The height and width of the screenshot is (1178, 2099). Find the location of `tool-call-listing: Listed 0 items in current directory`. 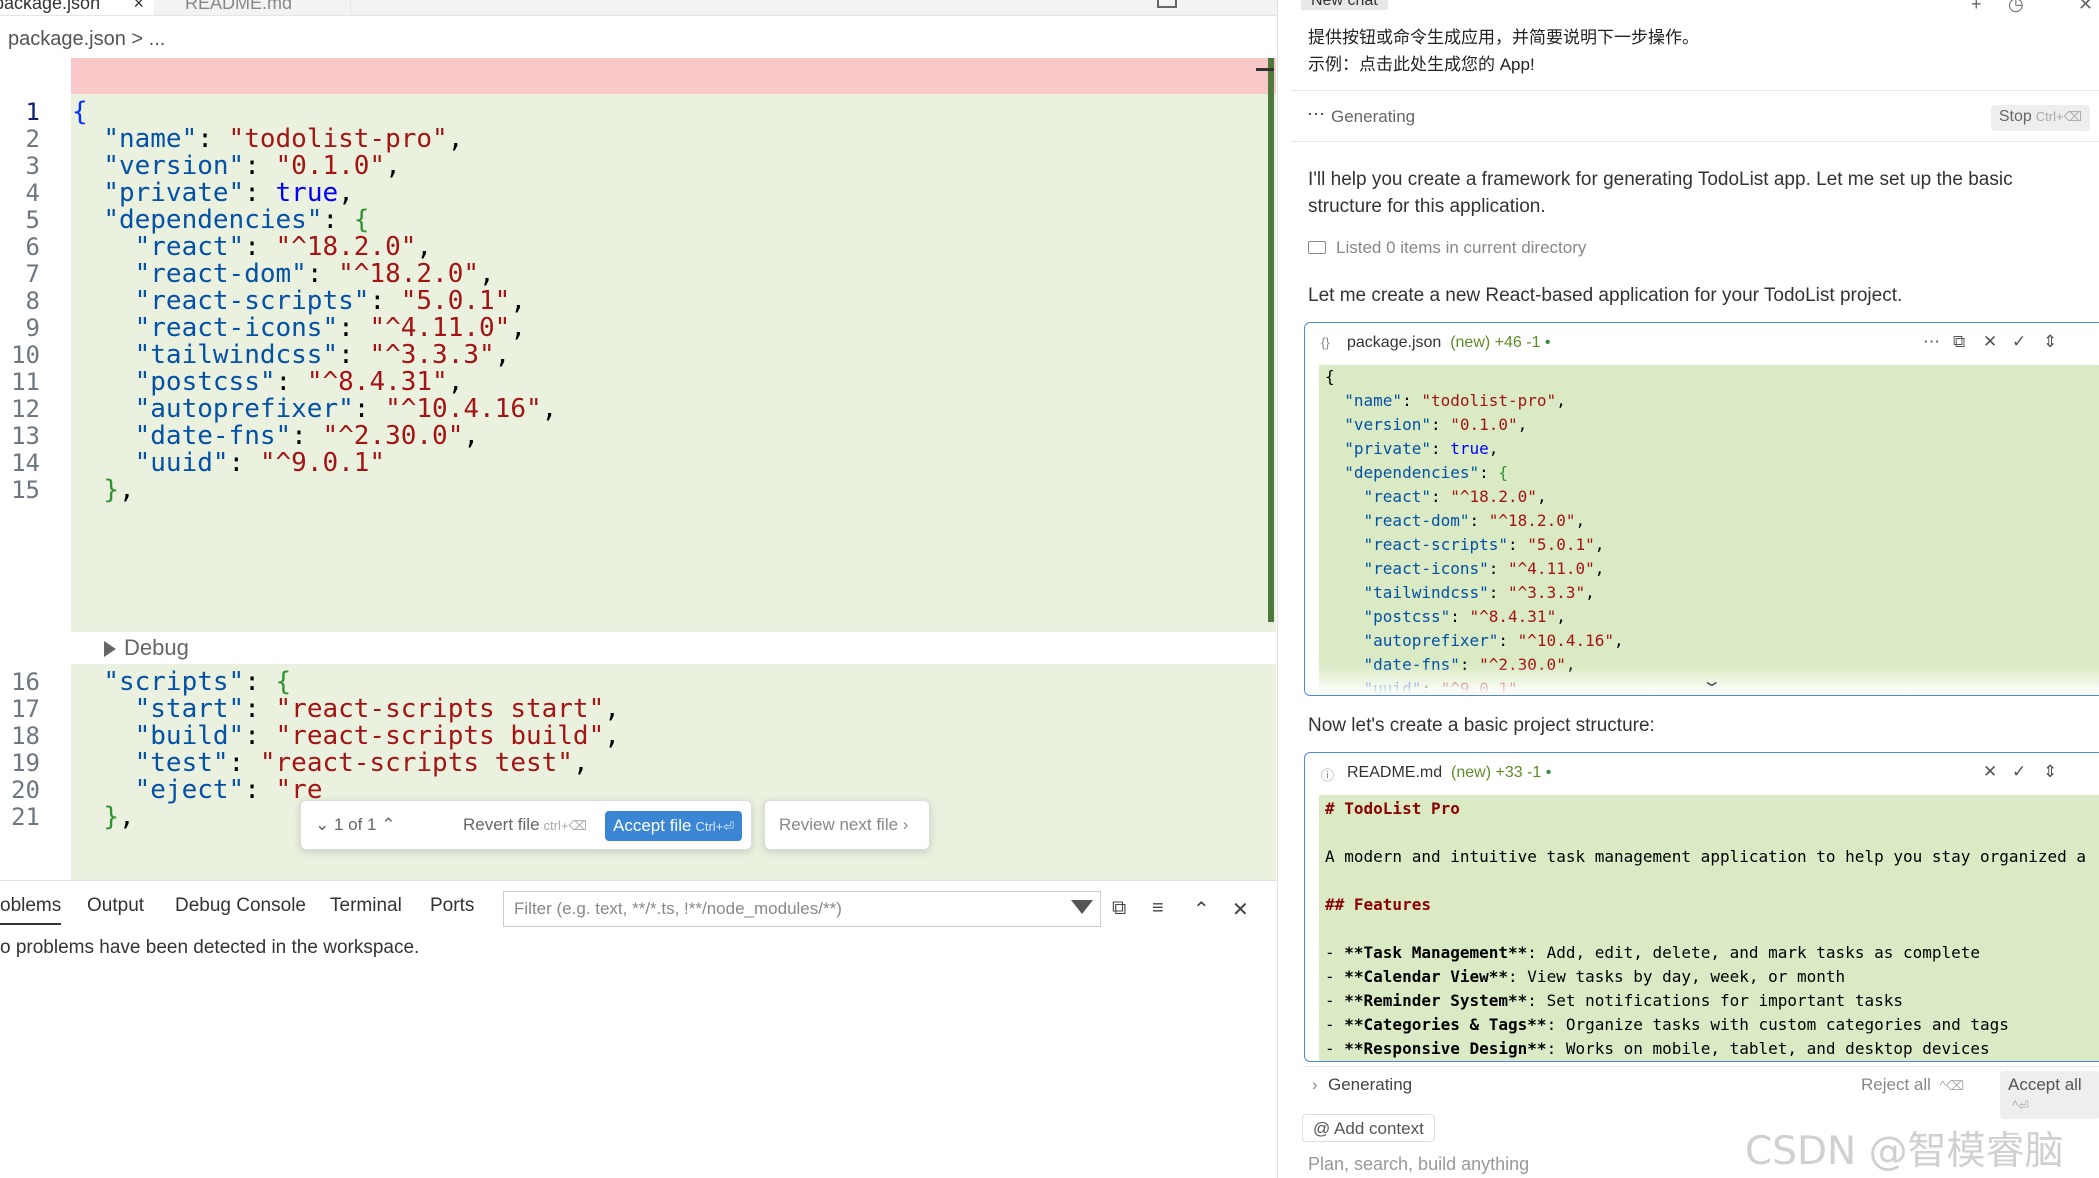

tool-call-listing: Listed 0 items in current directory is located at coordinates (1447, 248).